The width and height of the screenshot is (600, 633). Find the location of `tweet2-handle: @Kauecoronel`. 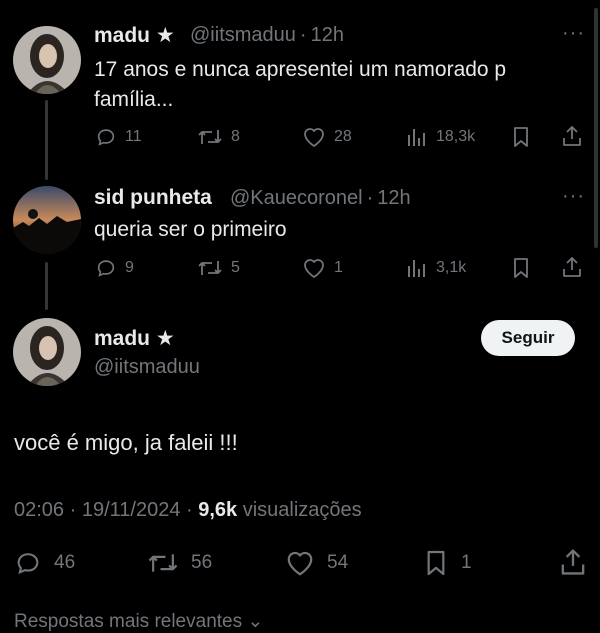

tweet2-handle: @Kauecoronel is located at coordinates (296, 198).